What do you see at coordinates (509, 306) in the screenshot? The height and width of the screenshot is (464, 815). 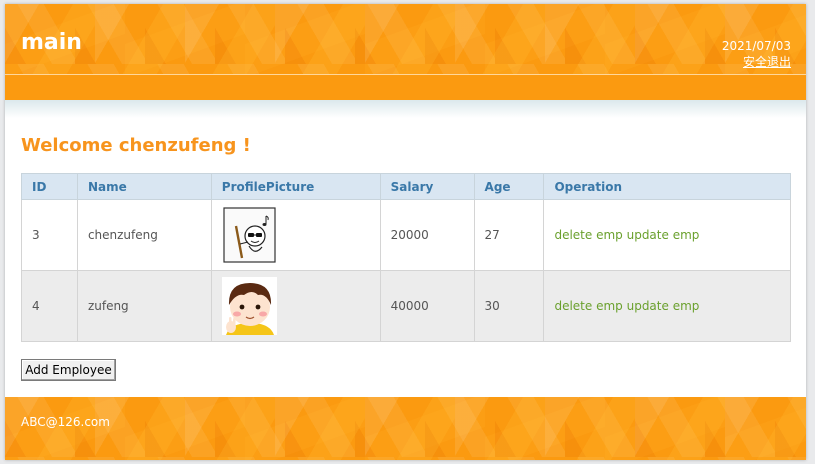 I see `cell-age: 30` at bounding box center [509, 306].